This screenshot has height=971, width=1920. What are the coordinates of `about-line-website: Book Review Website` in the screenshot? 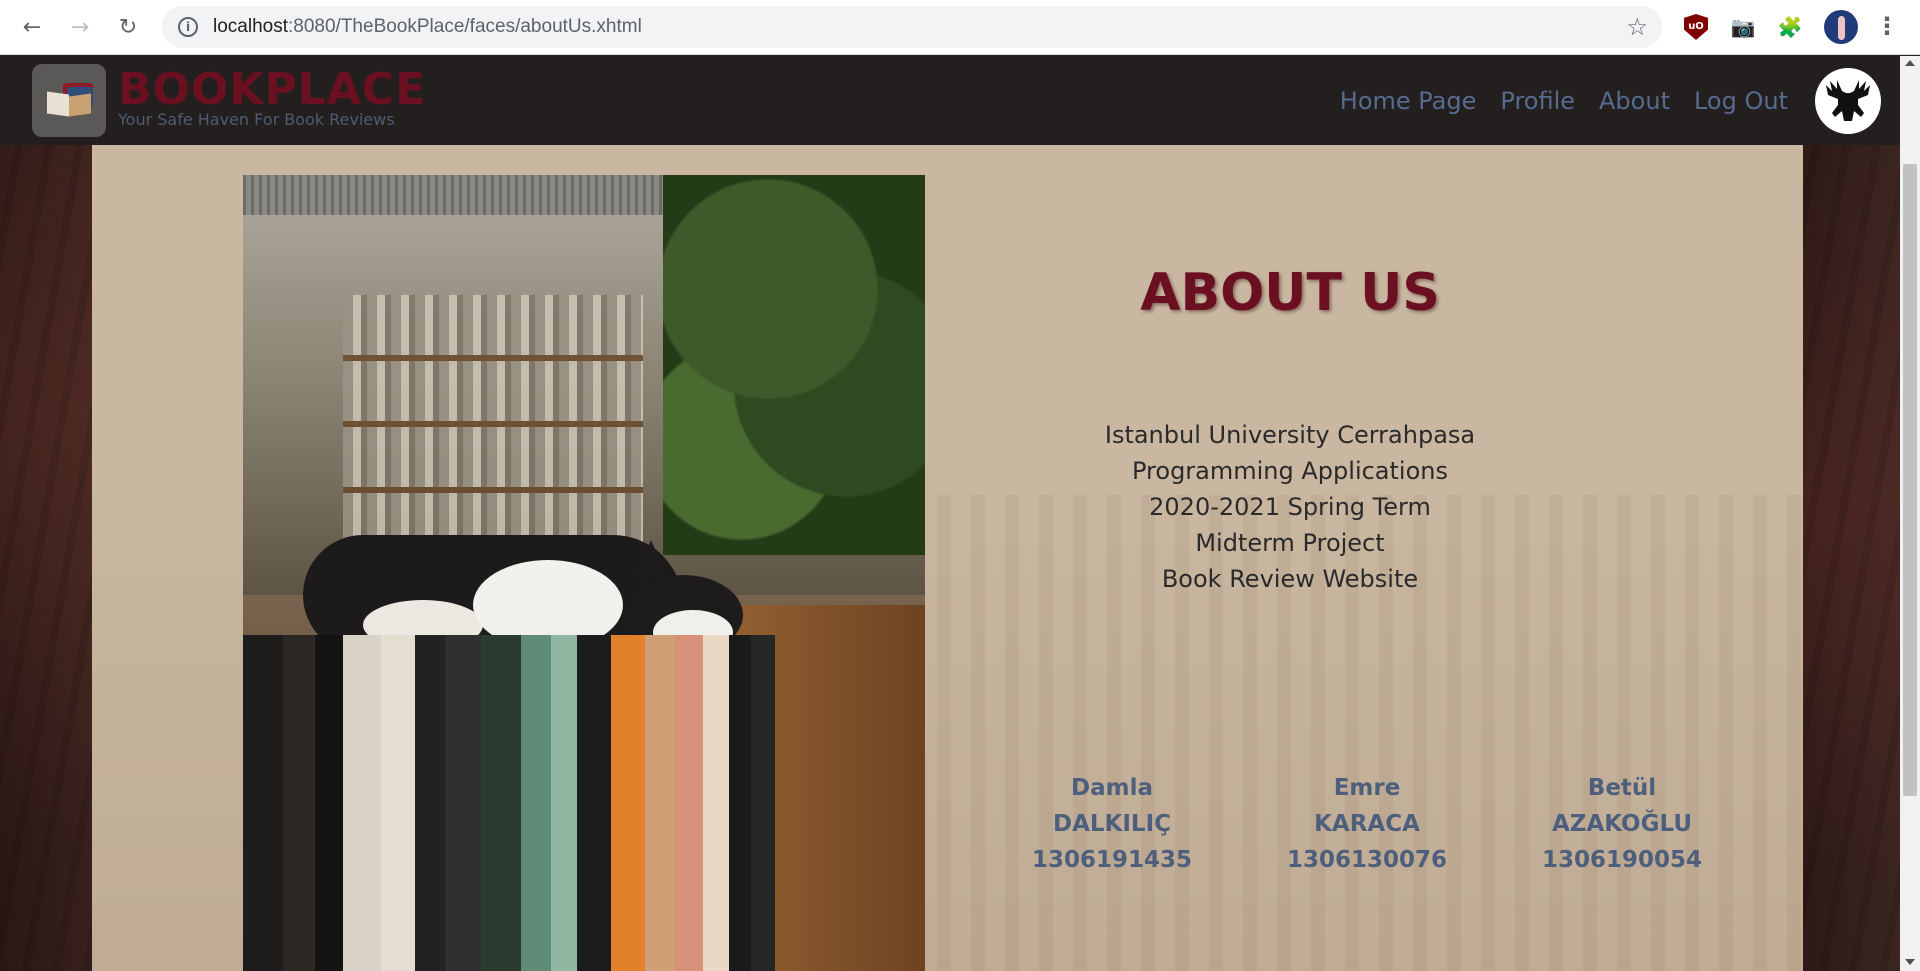 It's located at (1290, 579).